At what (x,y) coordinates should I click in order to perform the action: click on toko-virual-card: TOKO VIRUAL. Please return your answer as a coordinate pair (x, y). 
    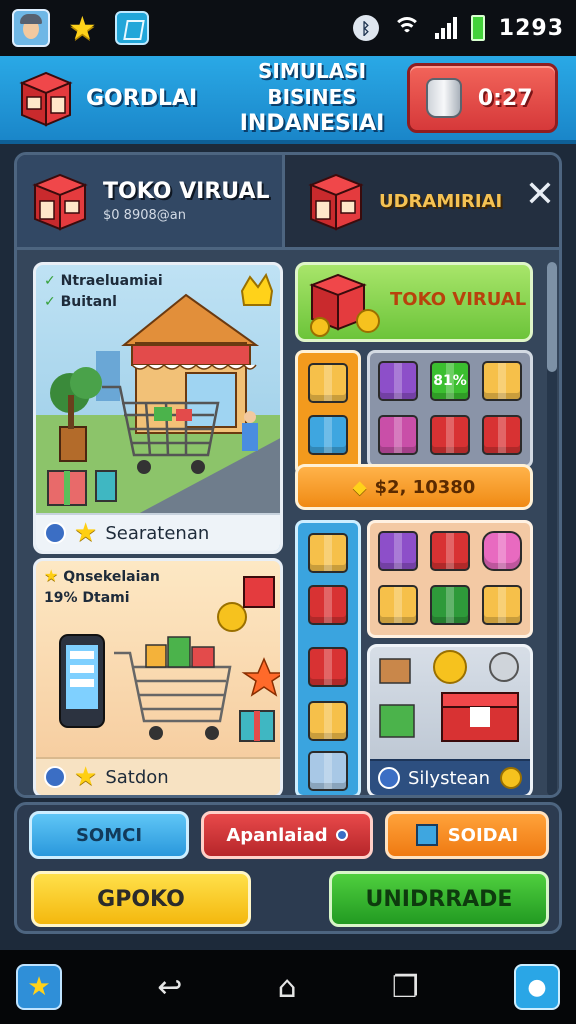
    Looking at the image, I should click on (414, 302).